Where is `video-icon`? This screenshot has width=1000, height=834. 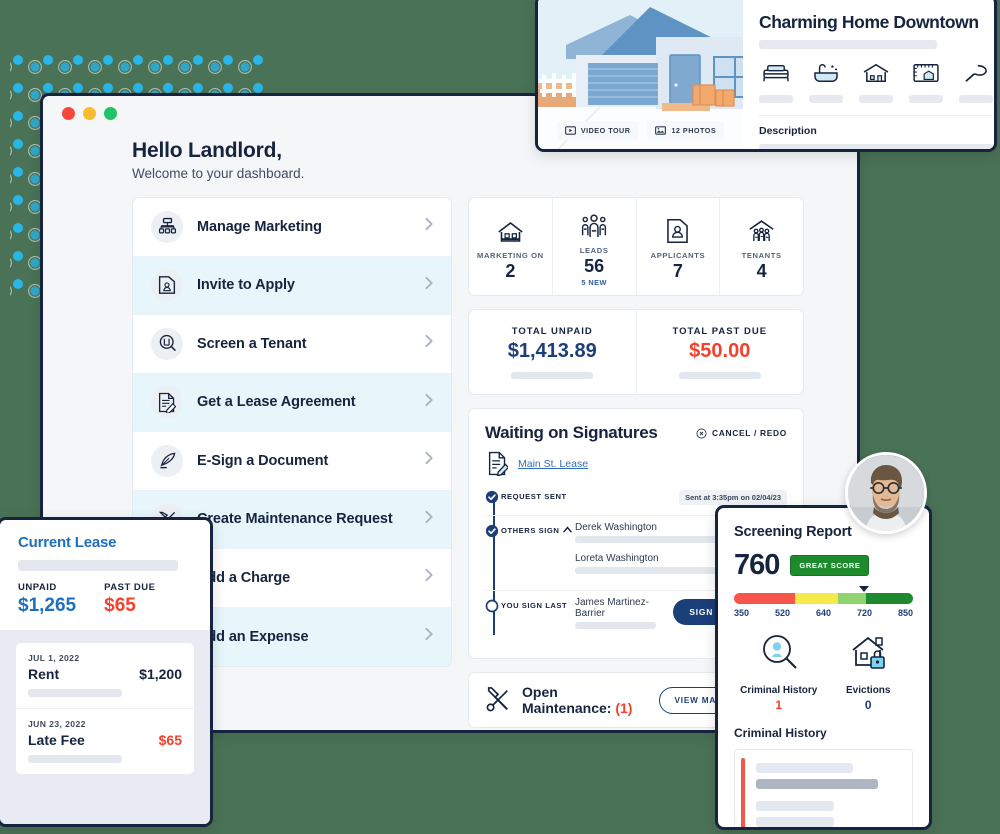 video-icon is located at coordinates (570, 130).